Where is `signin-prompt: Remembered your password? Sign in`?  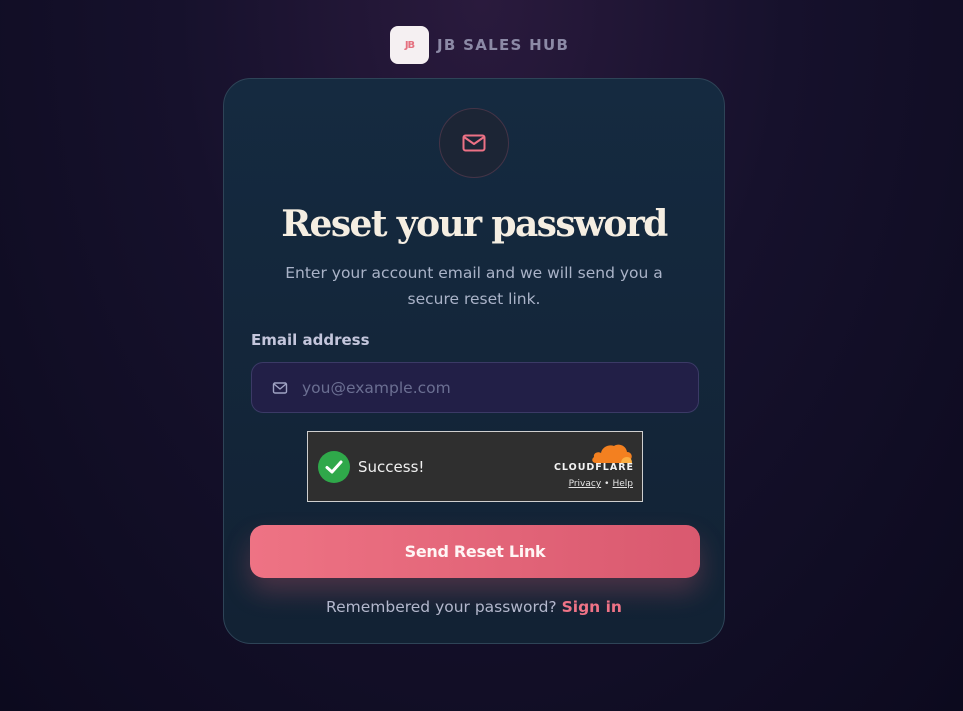 signin-prompt: Remembered your password? Sign in is located at coordinates (474, 607).